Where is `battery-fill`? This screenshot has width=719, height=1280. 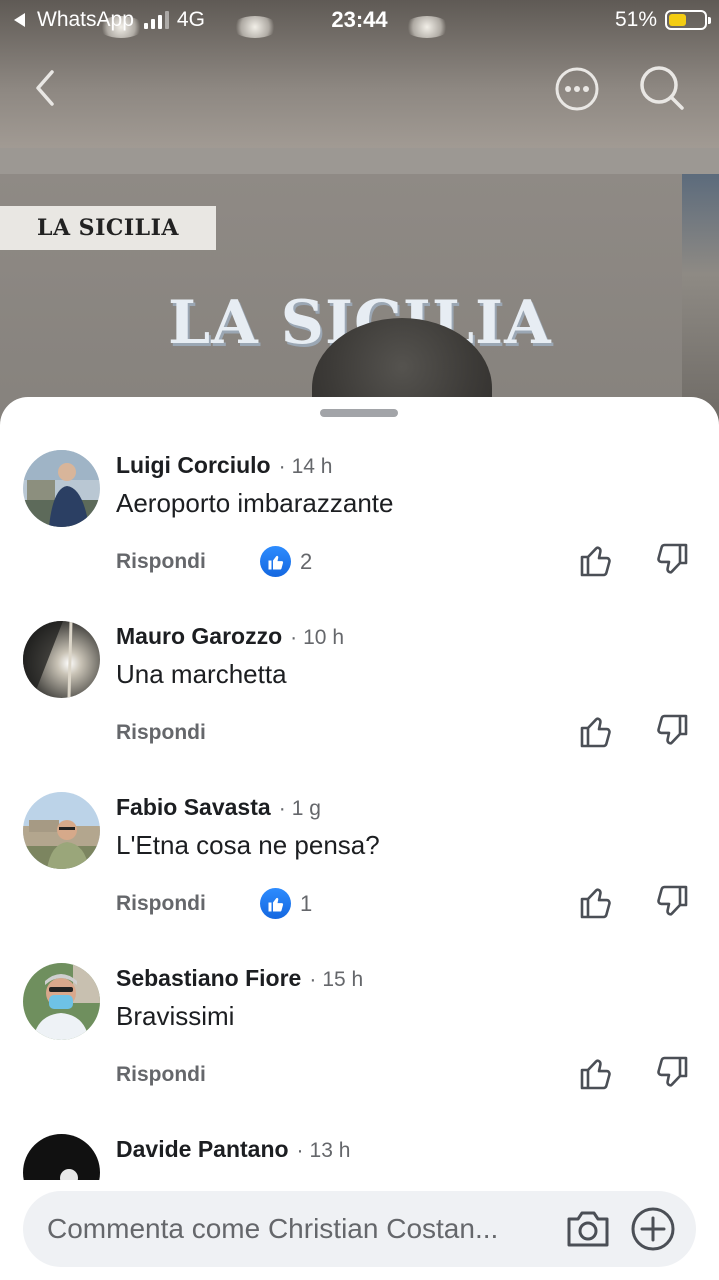 battery-fill is located at coordinates (677, 20).